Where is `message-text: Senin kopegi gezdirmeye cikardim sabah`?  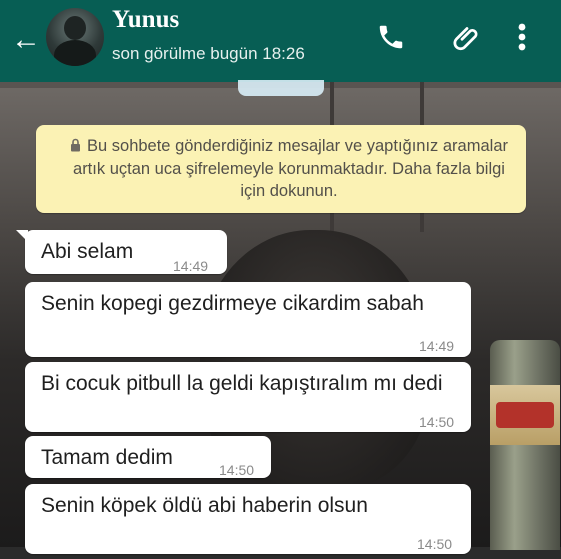
message-text: Senin kopegi gezdirmeye cikardim sabah is located at coordinates (232, 303).